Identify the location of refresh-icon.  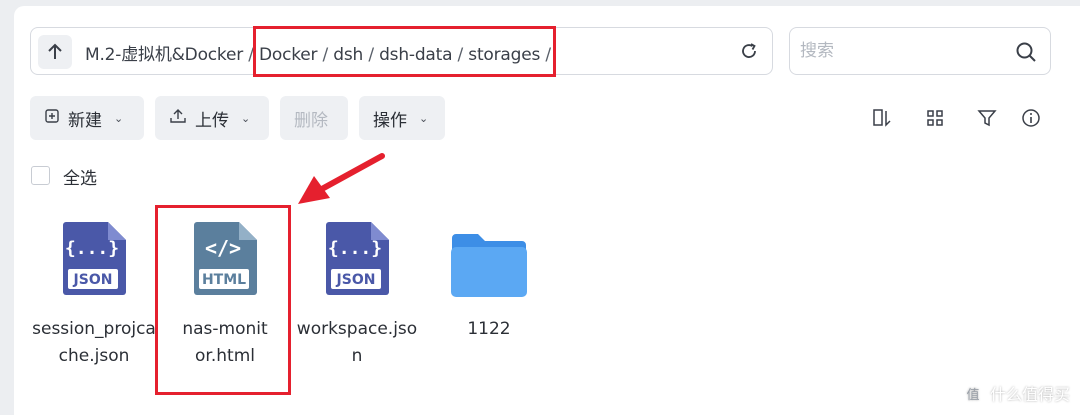
(749, 51).